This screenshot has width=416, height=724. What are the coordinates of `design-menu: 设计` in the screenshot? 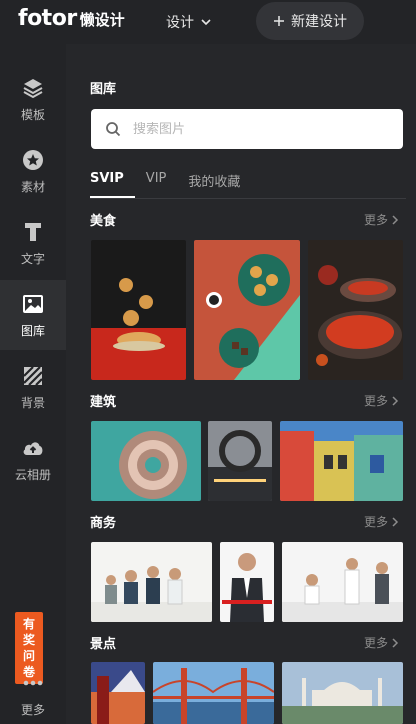 It's located at (189, 22).